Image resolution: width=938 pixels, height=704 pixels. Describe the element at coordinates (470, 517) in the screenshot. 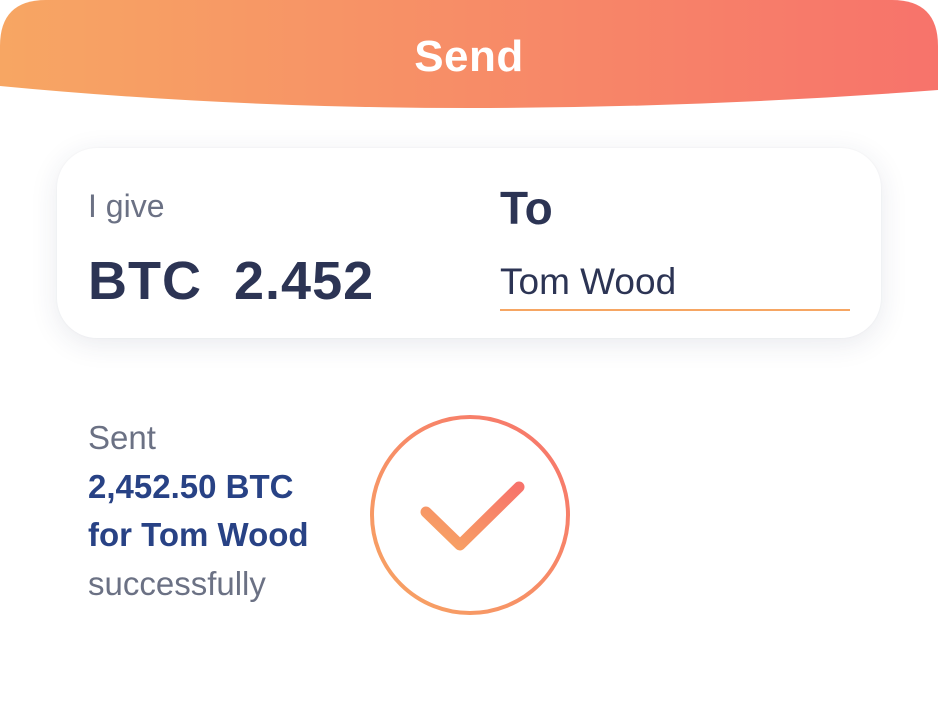

I see `checkmark-circle-icon` at that location.